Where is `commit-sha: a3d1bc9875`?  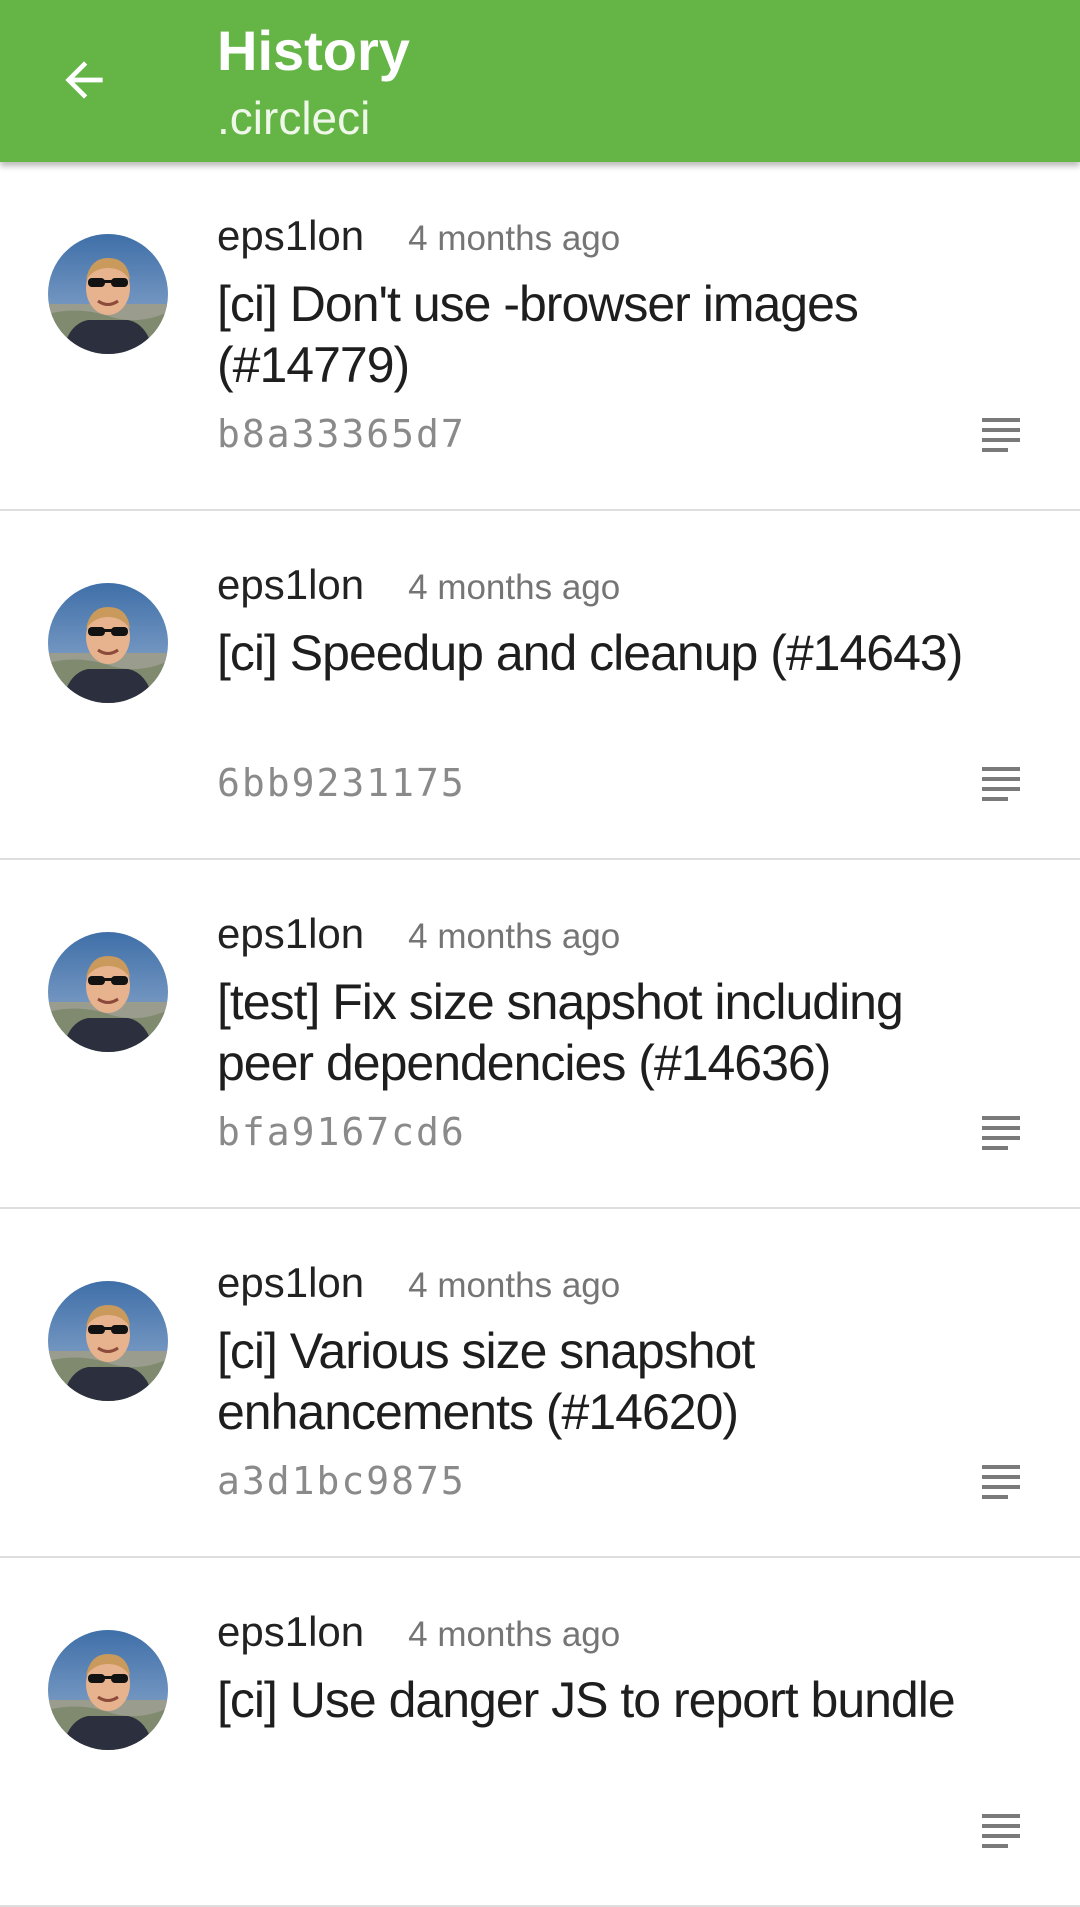
commit-sha: a3d1bc9875 is located at coordinates (341, 1481).